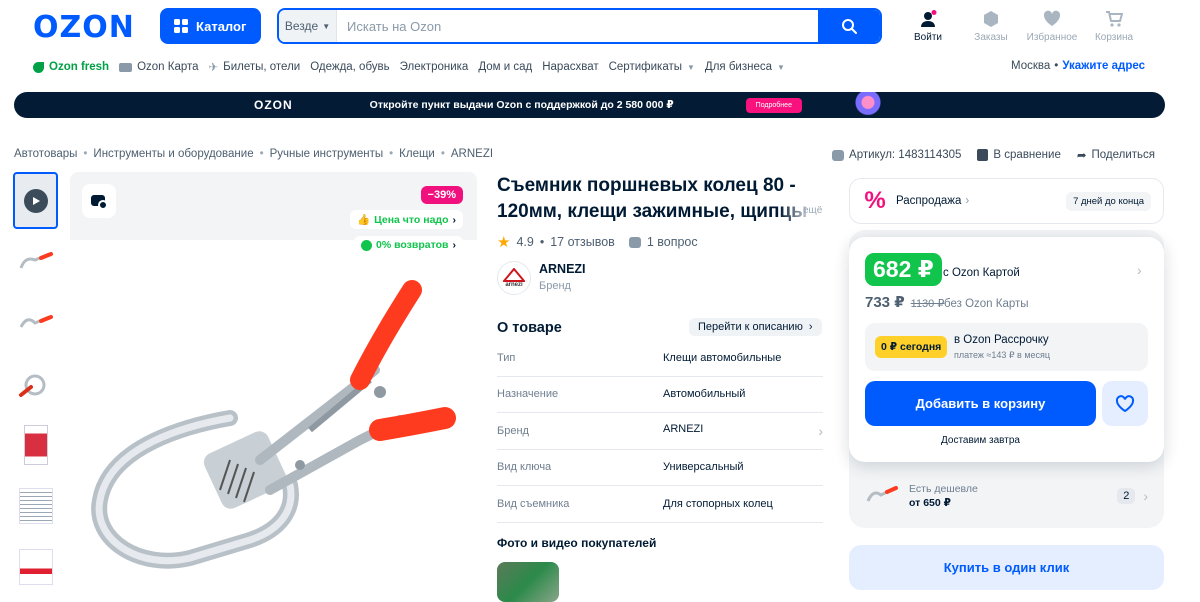 The image size is (1200, 602). Describe the element at coordinates (904, 302) in the screenshot. I see `regular-price: 733 ₽ 1130 ₽` at that location.